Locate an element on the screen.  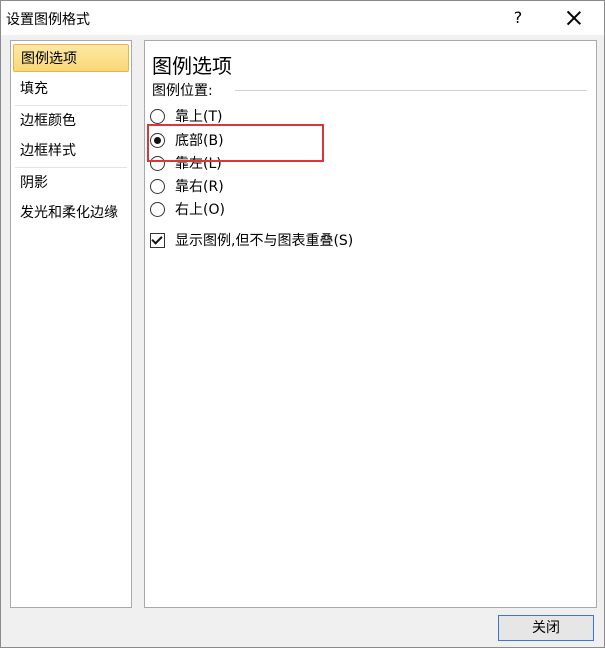
radio-top-right: 右上(O) is located at coordinates (187, 209).